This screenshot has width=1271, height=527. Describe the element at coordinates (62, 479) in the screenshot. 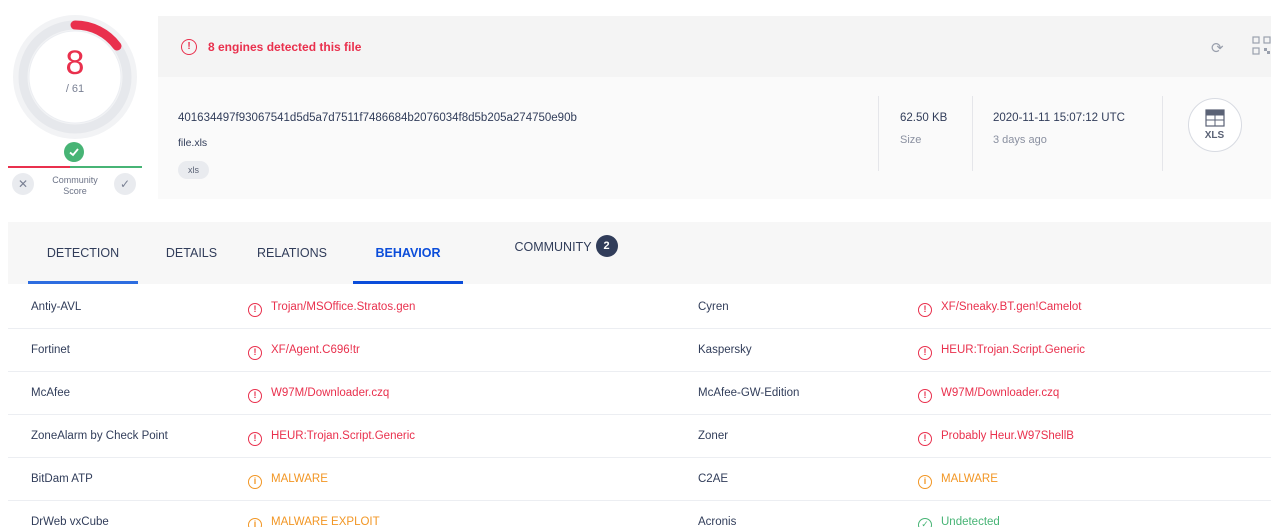

I see `engine-name: BitDam ATP` at that location.